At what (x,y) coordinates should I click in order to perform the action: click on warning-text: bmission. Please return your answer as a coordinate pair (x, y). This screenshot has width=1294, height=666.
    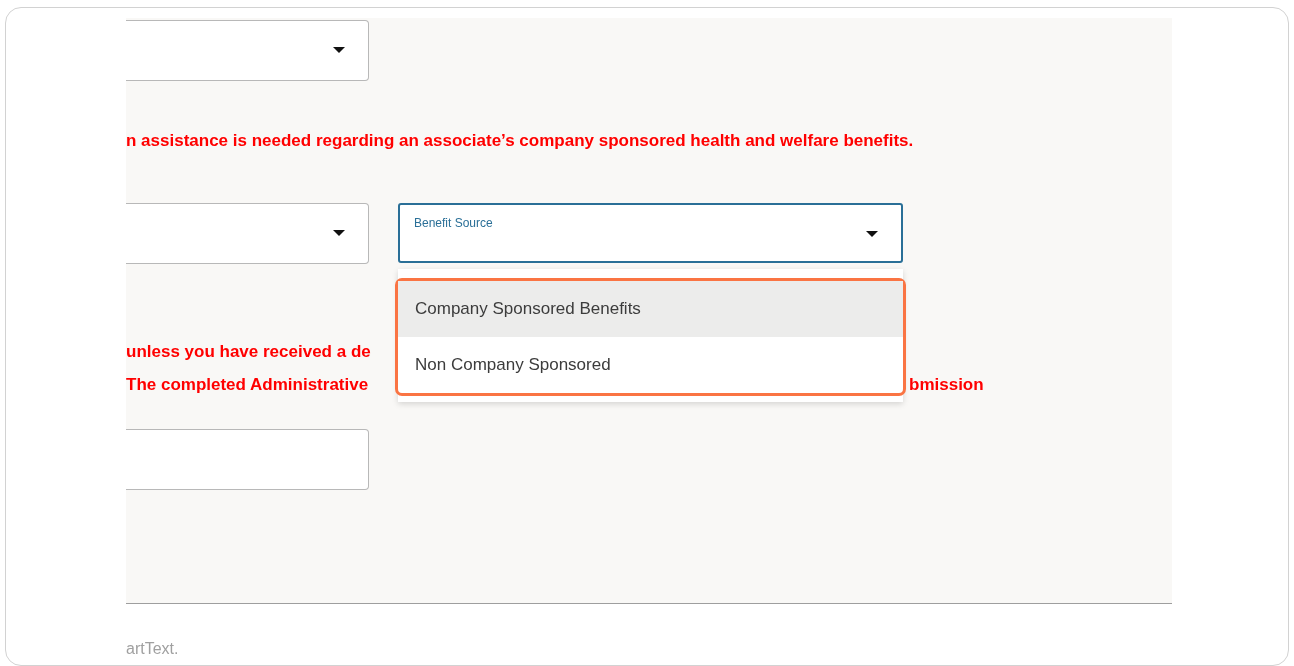
    Looking at the image, I should click on (946, 385).